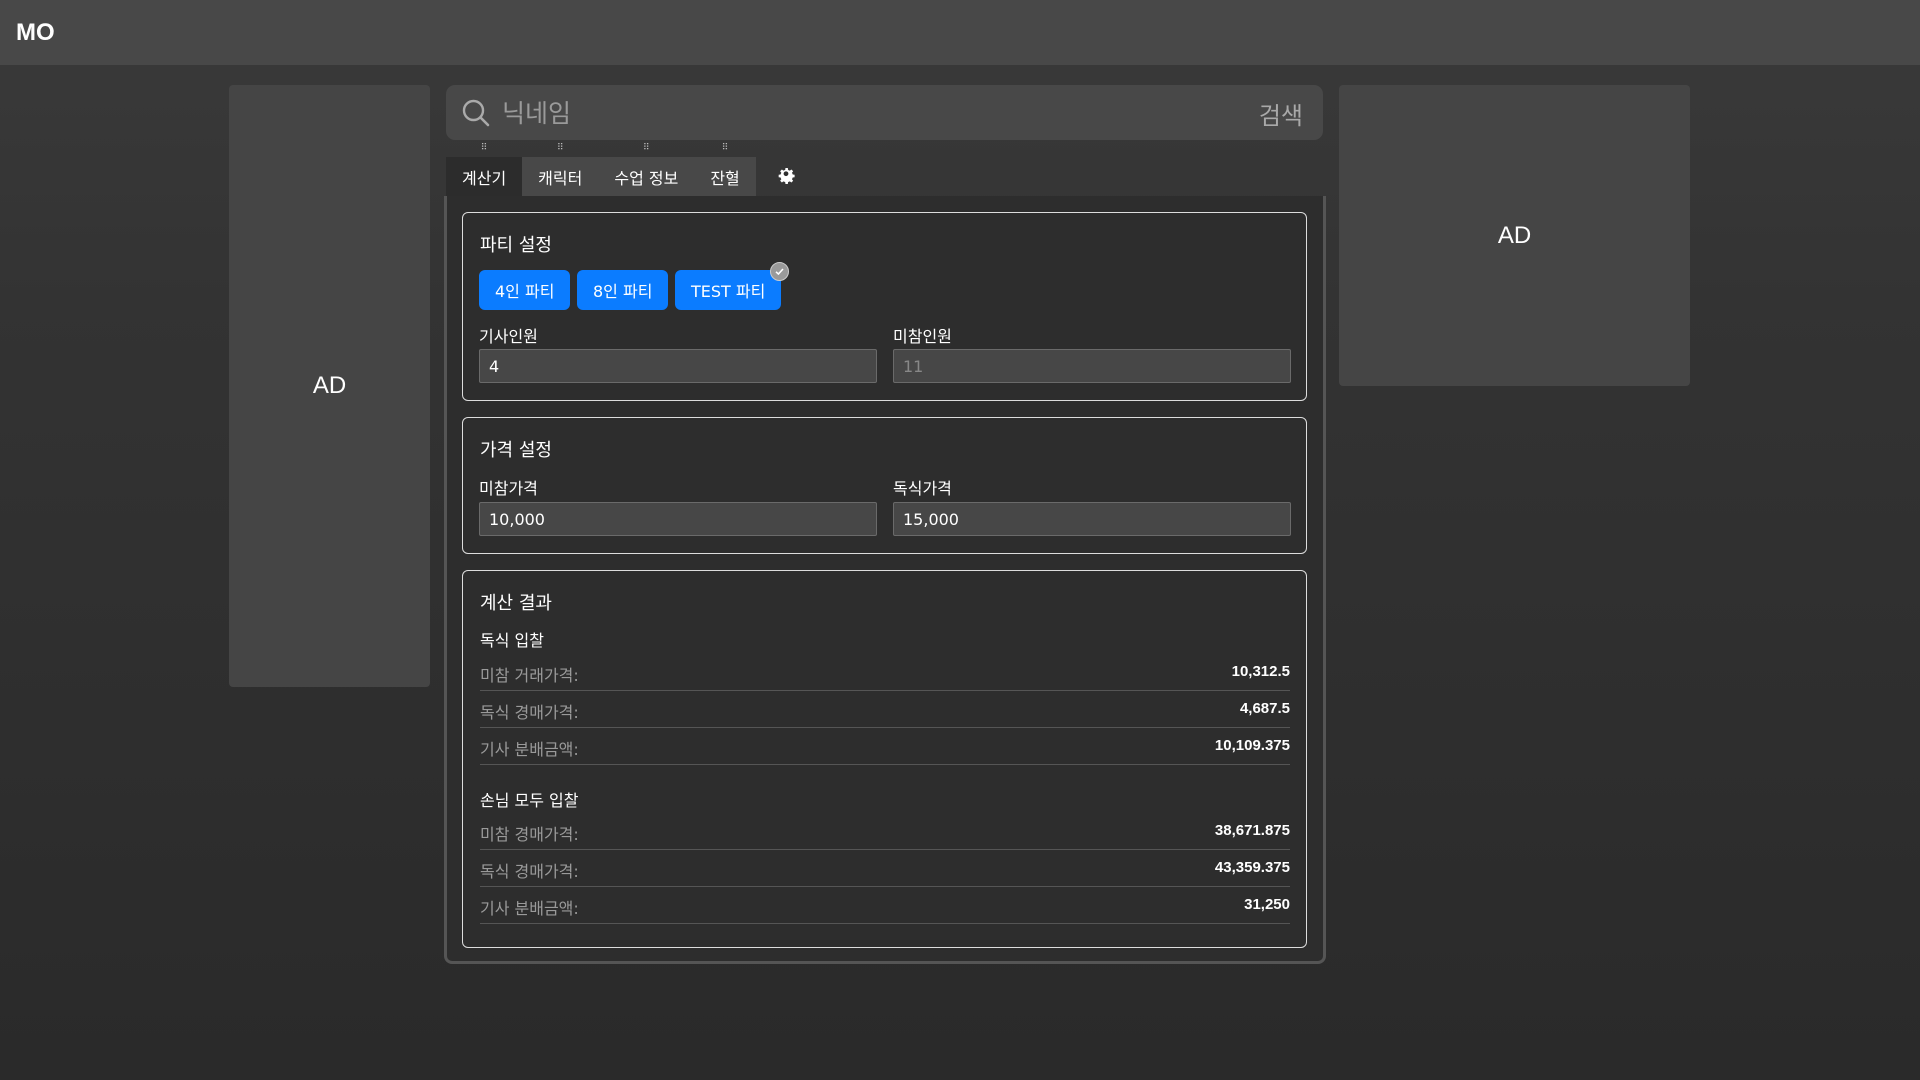 The image size is (1920, 1080). What do you see at coordinates (1281, 113) in the screenshot?
I see `search-button: 검색` at bounding box center [1281, 113].